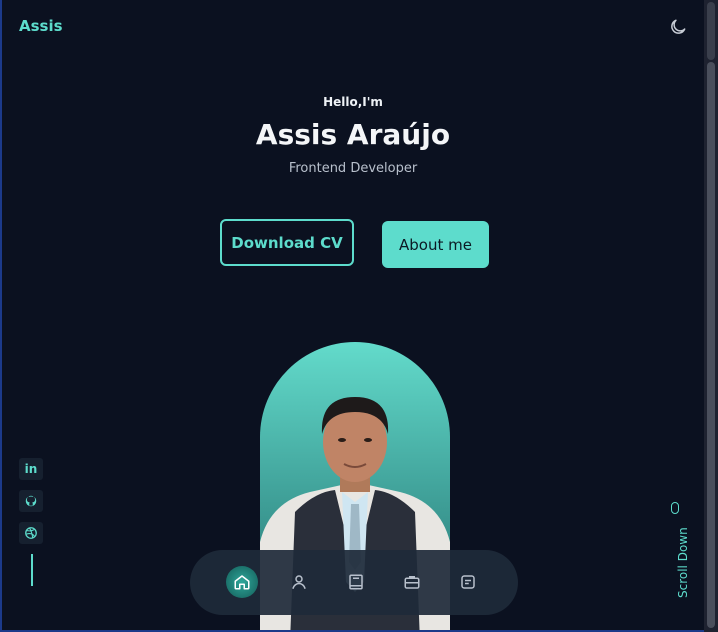  Describe the element at coordinates (675, 508) in the screenshot. I see `mouse-icon` at that location.